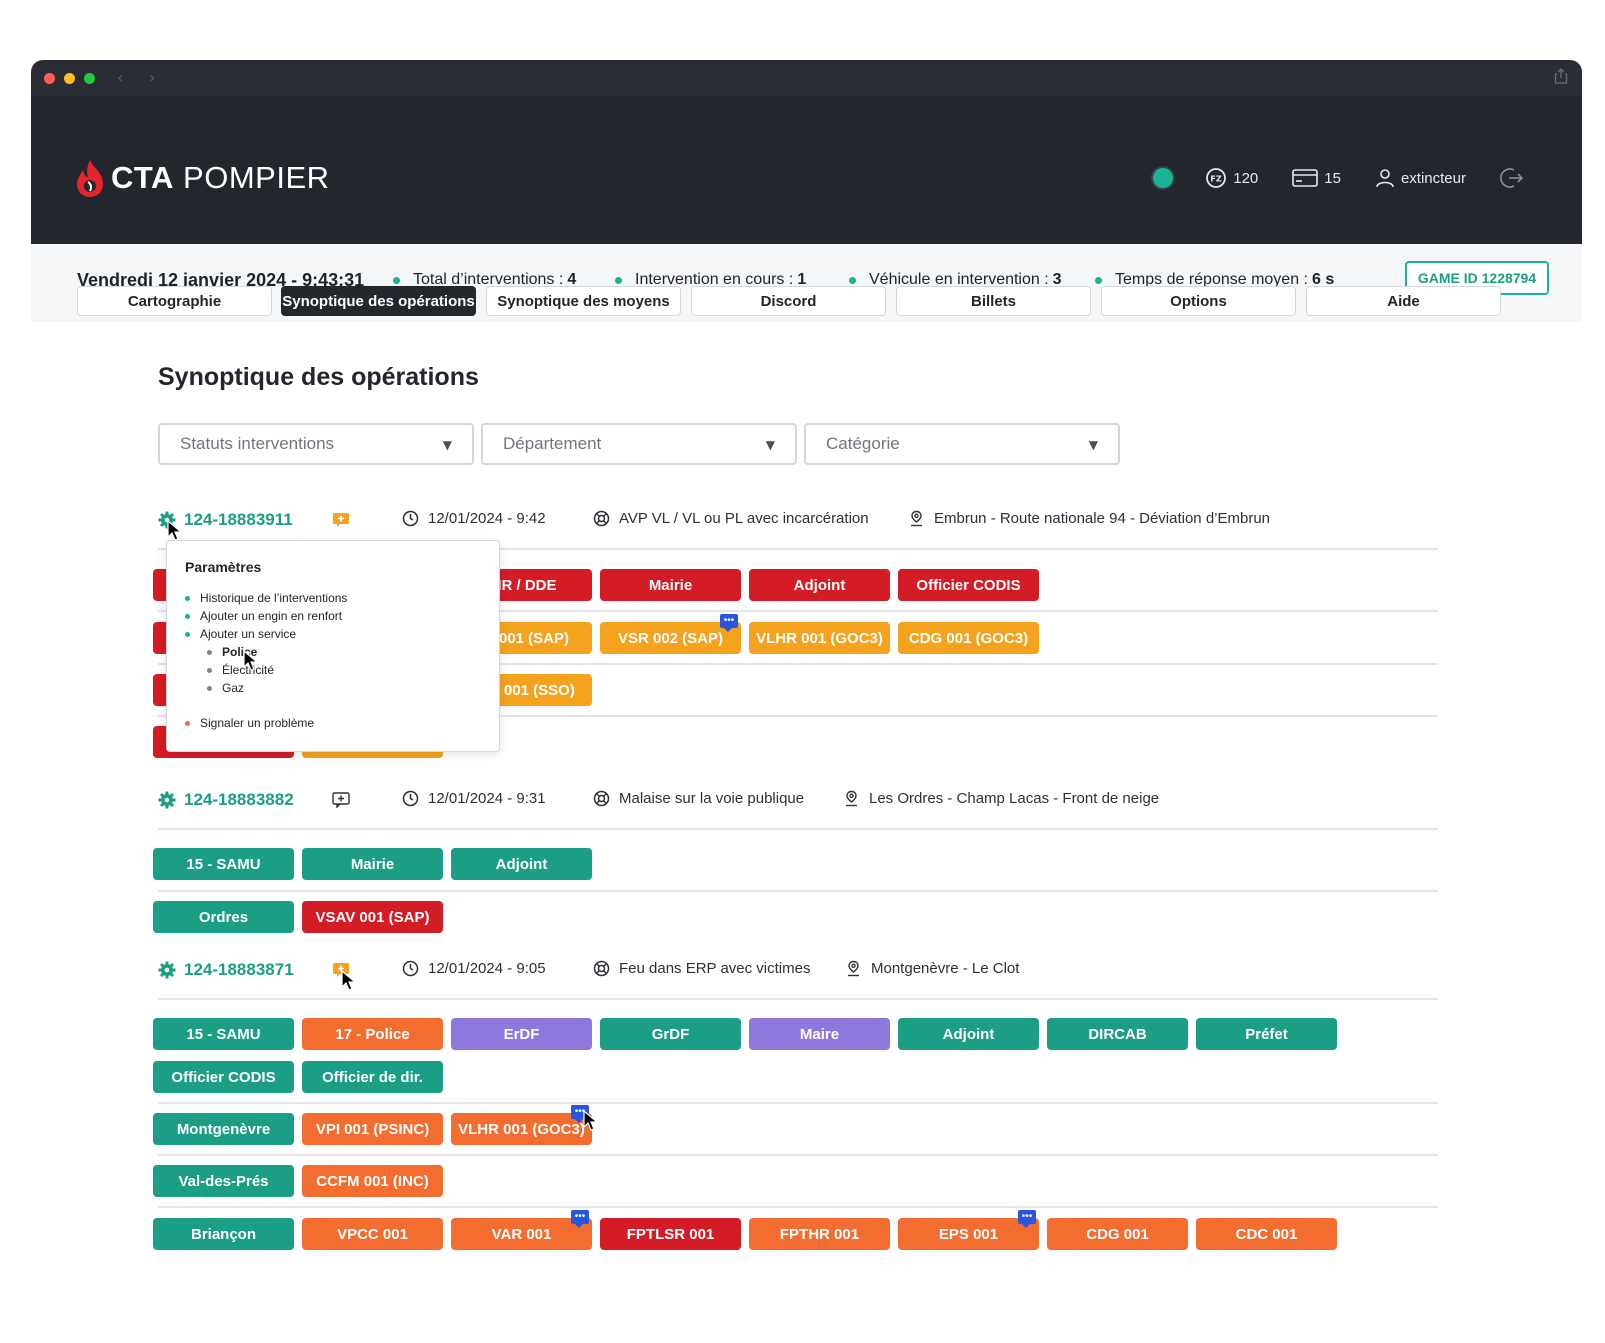 The height and width of the screenshot is (1343, 1605). What do you see at coordinates (226, 800) in the screenshot?
I see `operation-id-link: 124-18883882` at bounding box center [226, 800].